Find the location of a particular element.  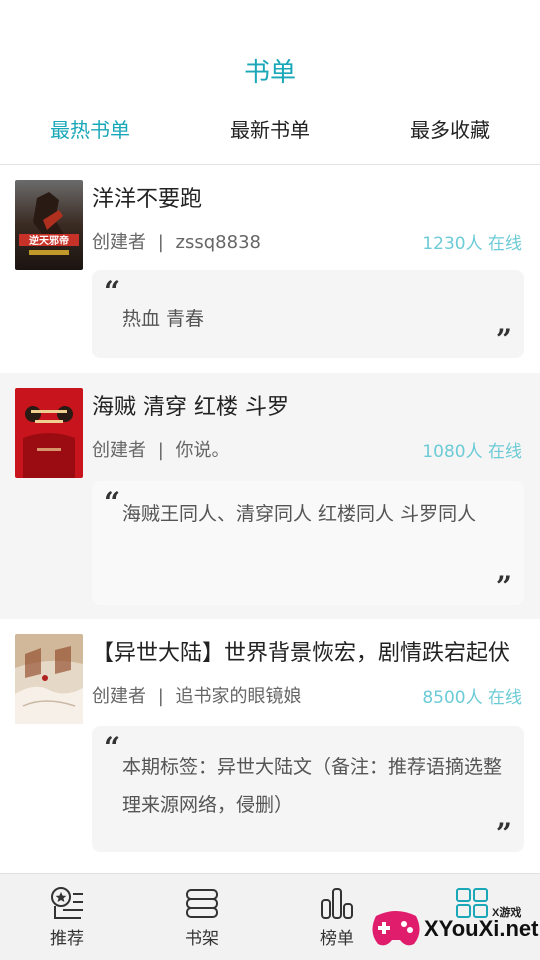

nav-recommend-label: 推荐 is located at coordinates (67, 939).